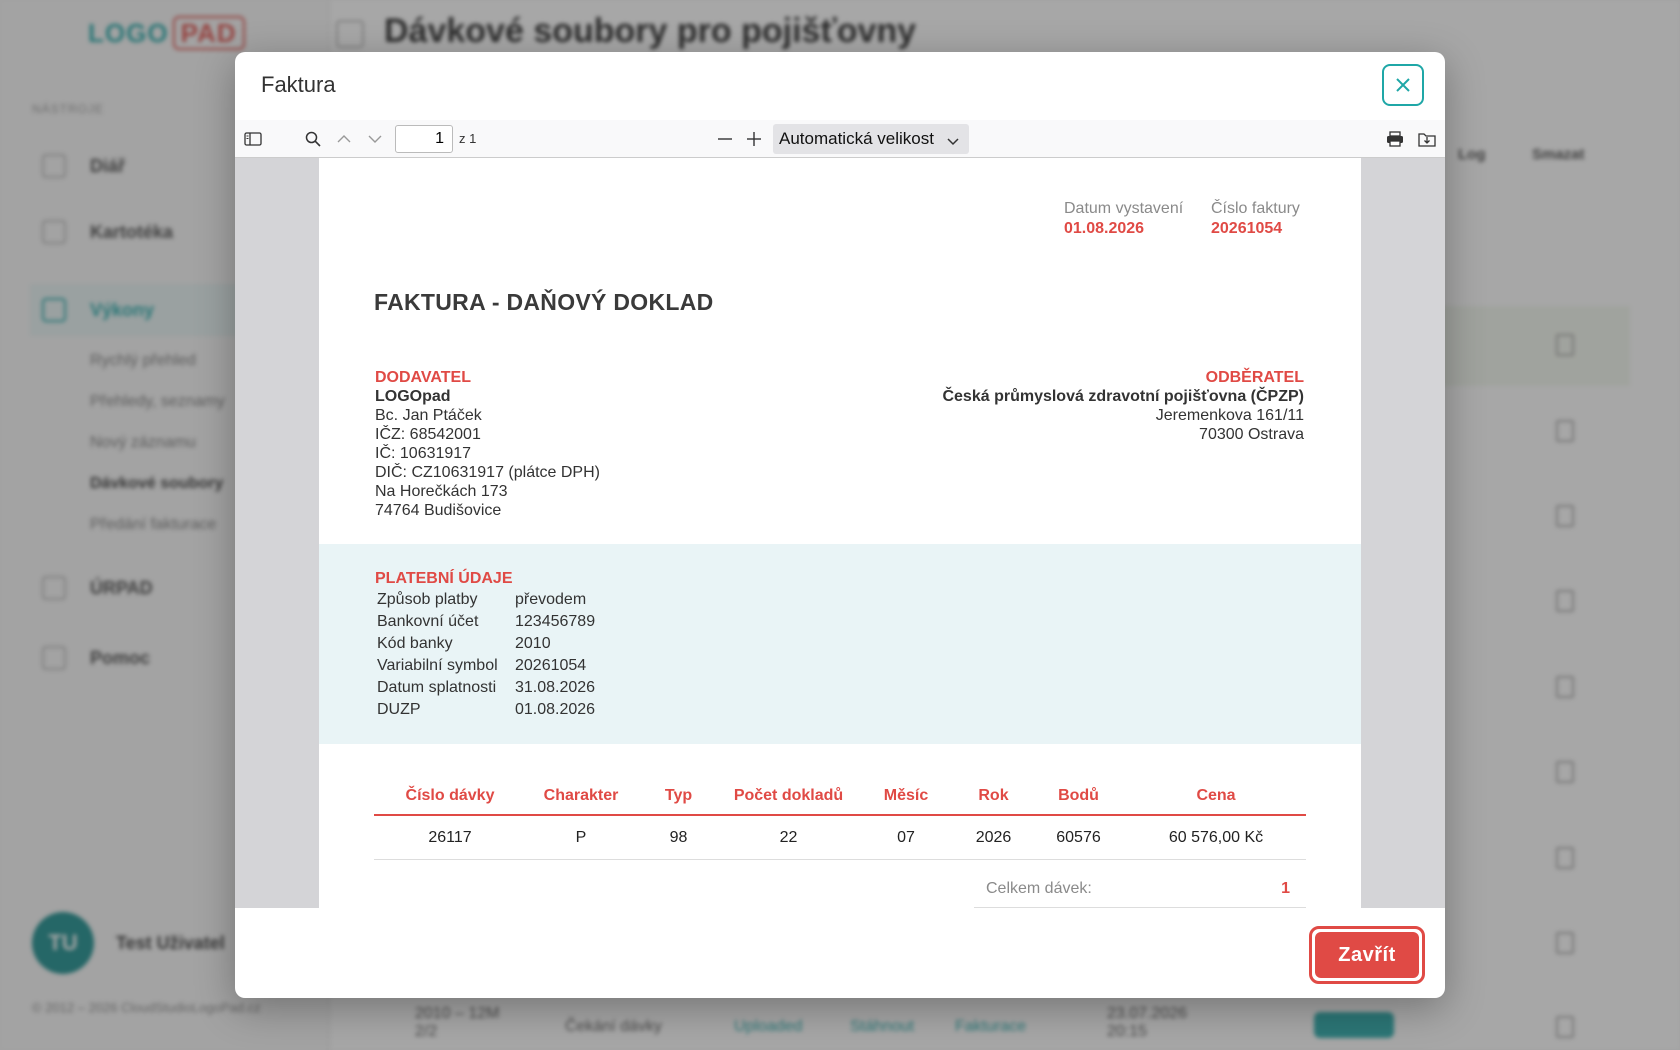 The image size is (1680, 1050). What do you see at coordinates (1039, 888) in the screenshot?
I see `totals-label: Celkem dávek:` at bounding box center [1039, 888].